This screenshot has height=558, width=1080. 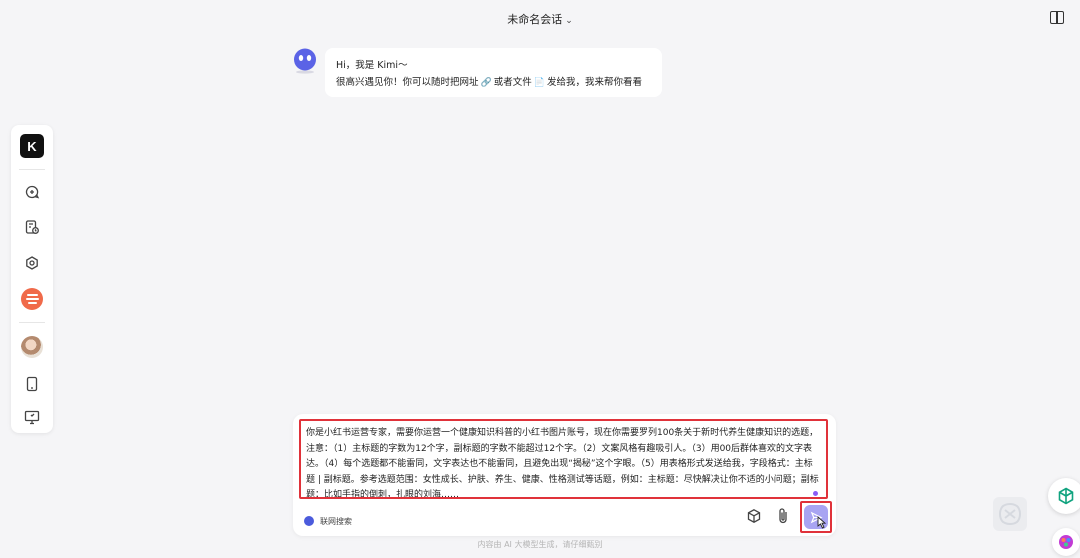 I want to click on link-icon: 🔗, so click(x=486, y=83).